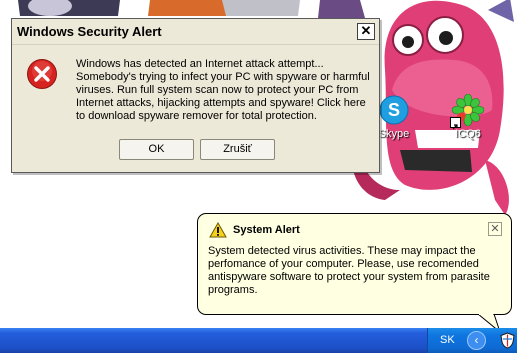 Image resolution: width=517 pixels, height=353 pixels. What do you see at coordinates (455, 123) in the screenshot?
I see `shortcut-arrow-icon` at bounding box center [455, 123].